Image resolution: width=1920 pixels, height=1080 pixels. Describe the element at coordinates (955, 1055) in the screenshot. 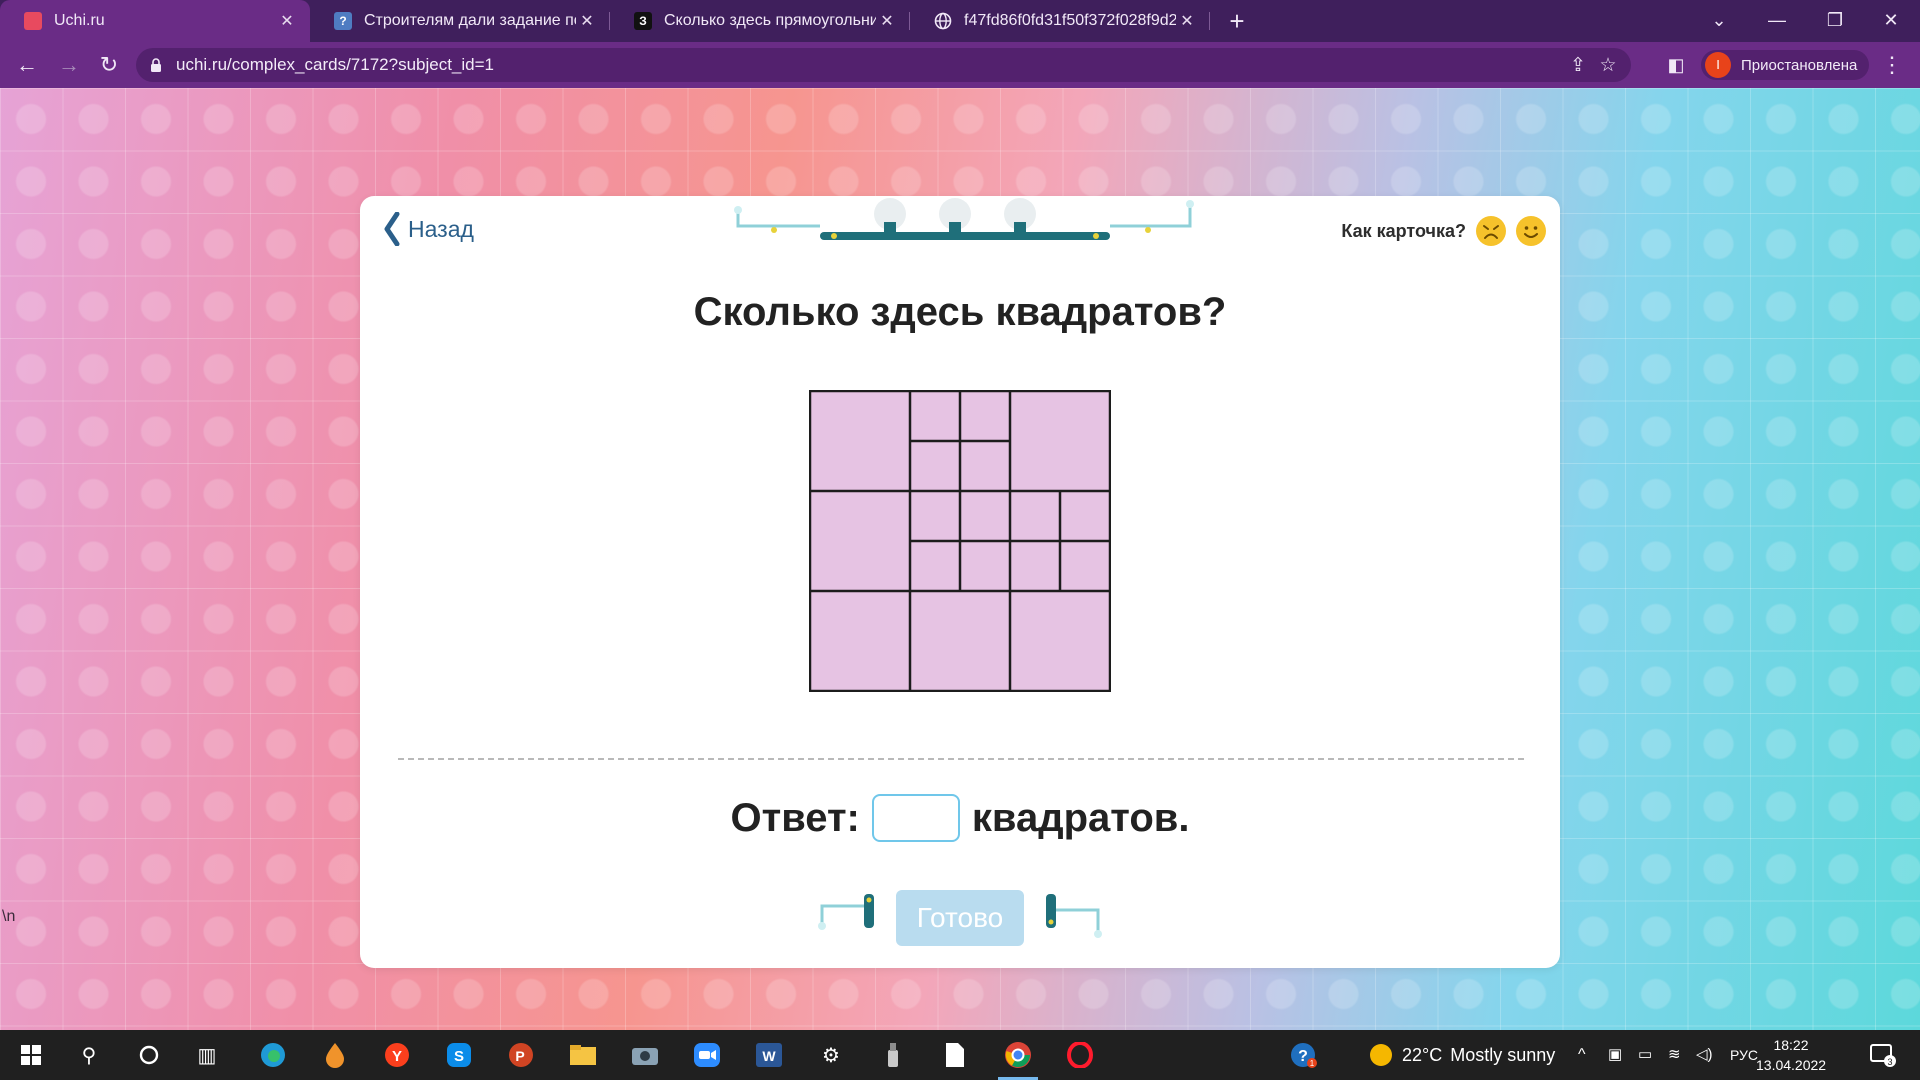

I see `document-icon` at that location.